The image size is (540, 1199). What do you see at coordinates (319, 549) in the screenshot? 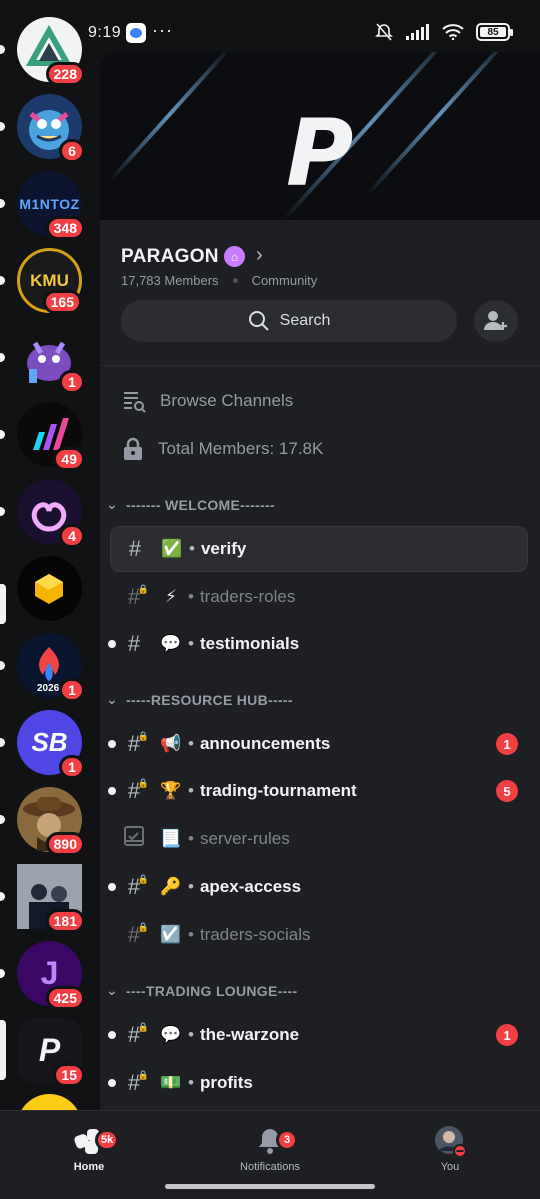
I see `channel-verify: # ✅ • verify` at bounding box center [319, 549].